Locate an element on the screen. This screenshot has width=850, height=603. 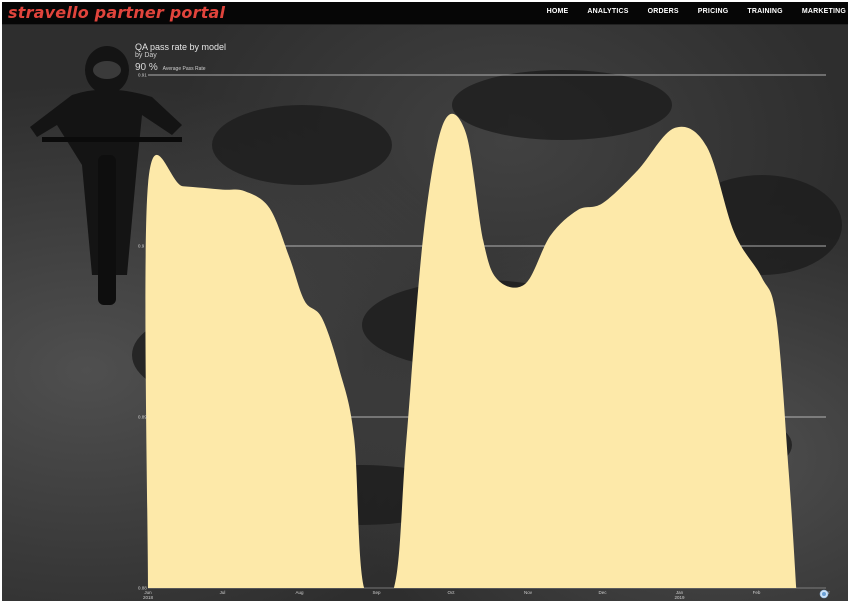
x-tick-label: Sep is located at coordinates (376, 592).